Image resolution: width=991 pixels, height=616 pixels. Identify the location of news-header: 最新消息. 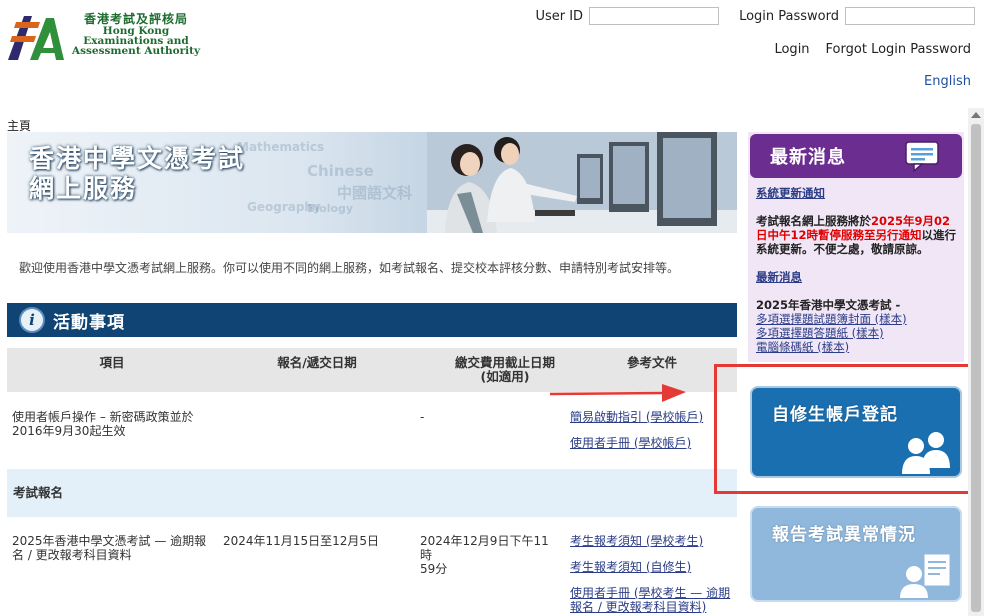
(856, 156).